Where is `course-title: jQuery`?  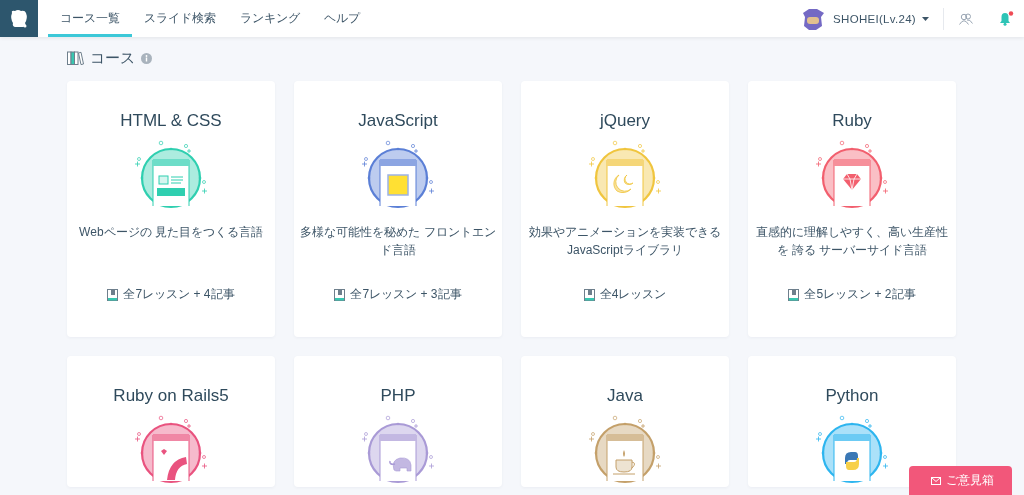 course-title: jQuery is located at coordinates (625, 121).